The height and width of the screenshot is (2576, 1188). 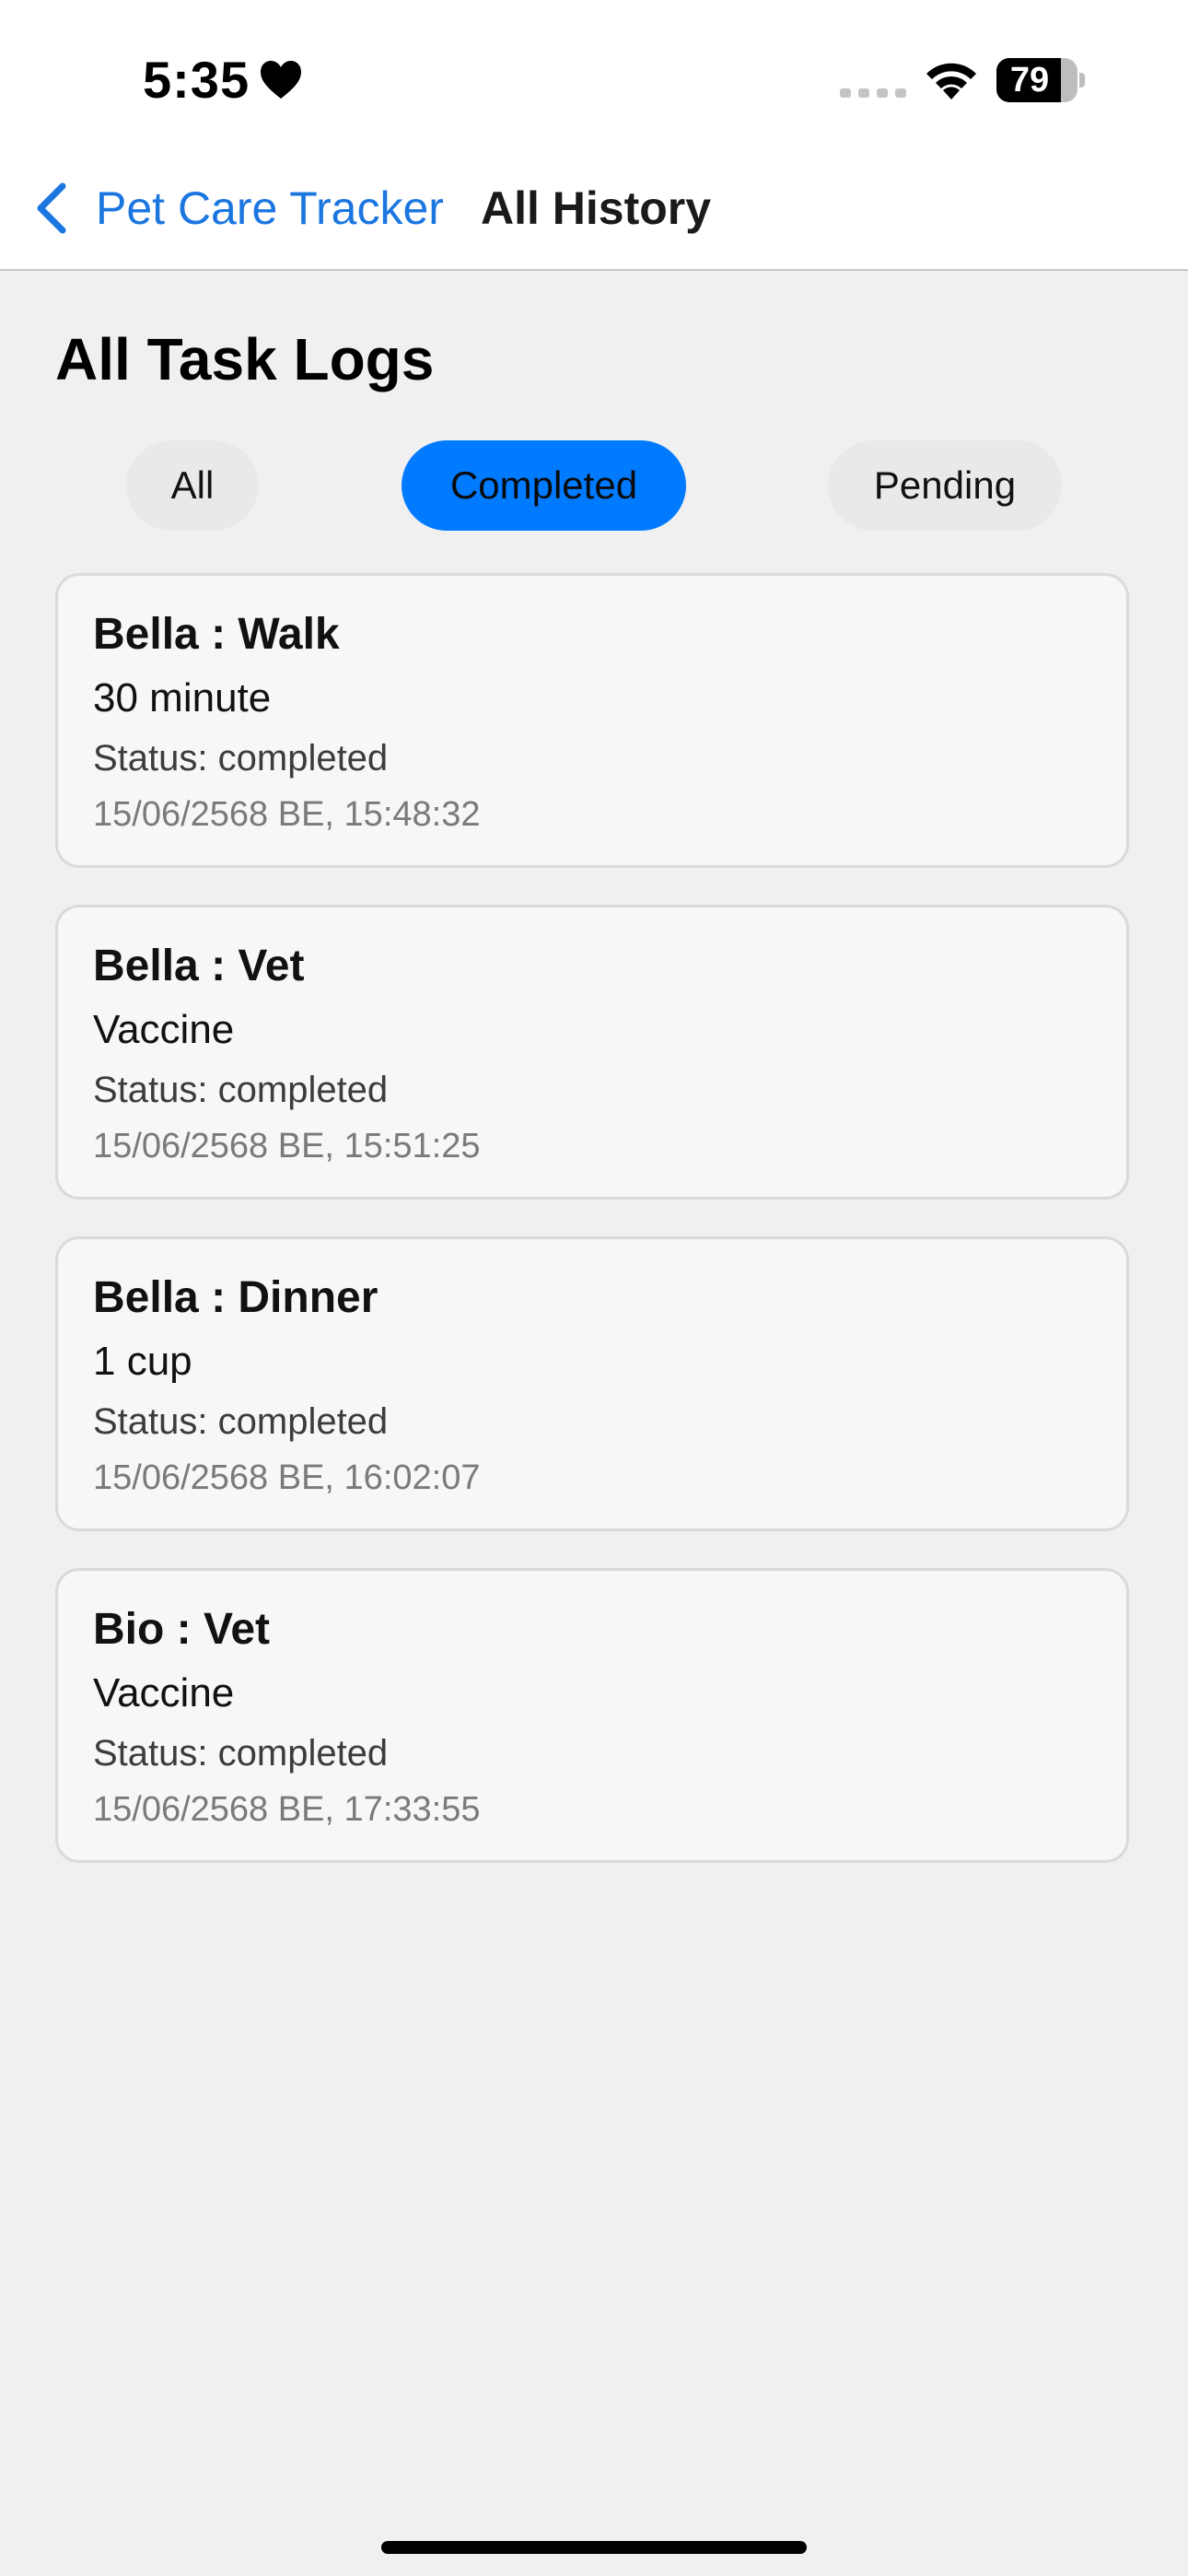 What do you see at coordinates (945, 485) in the screenshot?
I see `filter-tab-pending: Pending` at bounding box center [945, 485].